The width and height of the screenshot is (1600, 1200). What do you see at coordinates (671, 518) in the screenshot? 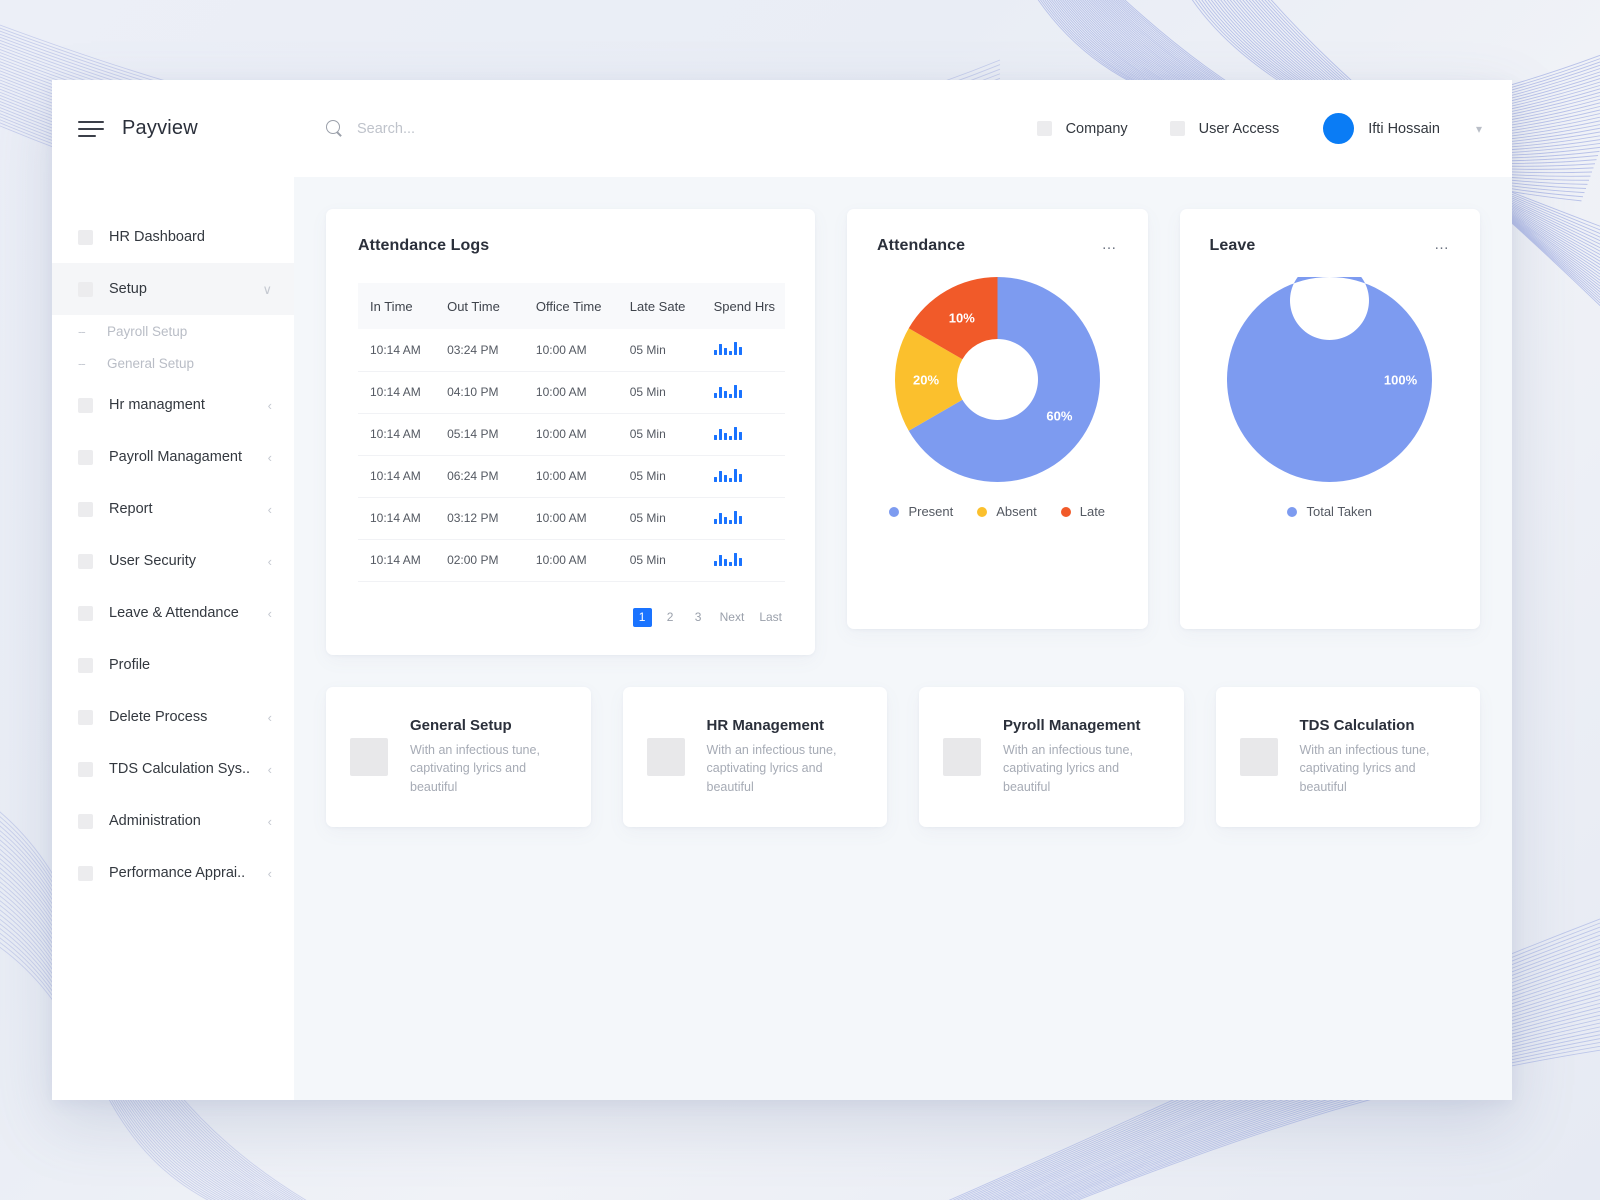
I see `table-cell-late: 05 Min` at bounding box center [671, 518].